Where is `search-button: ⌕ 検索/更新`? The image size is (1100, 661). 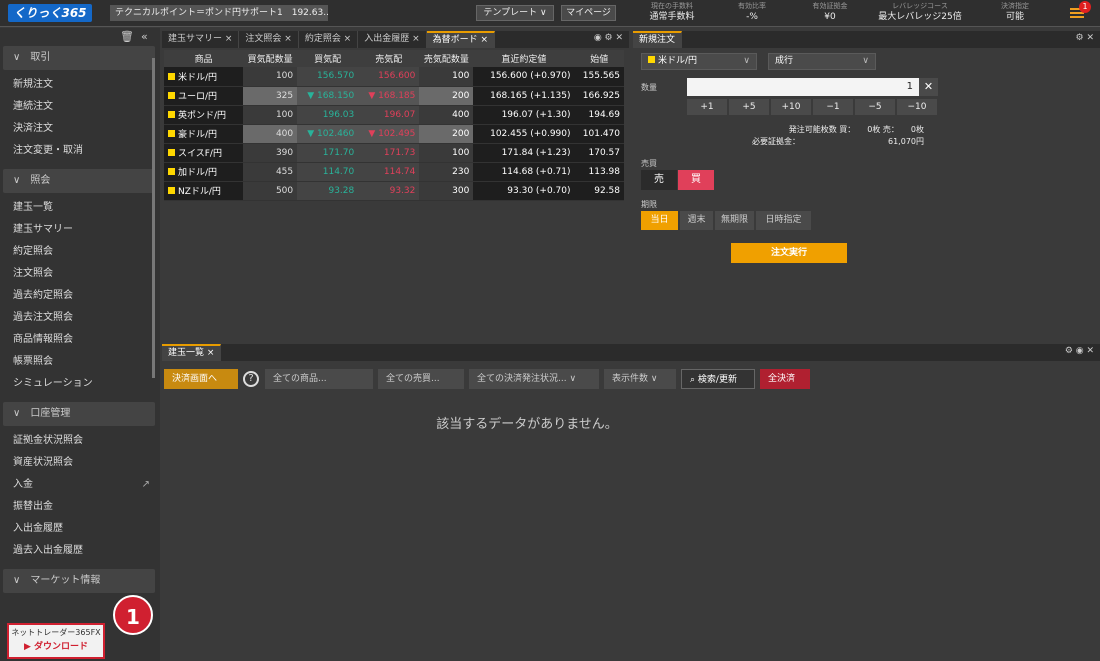 search-button: ⌕ 検索/更新 is located at coordinates (718, 379).